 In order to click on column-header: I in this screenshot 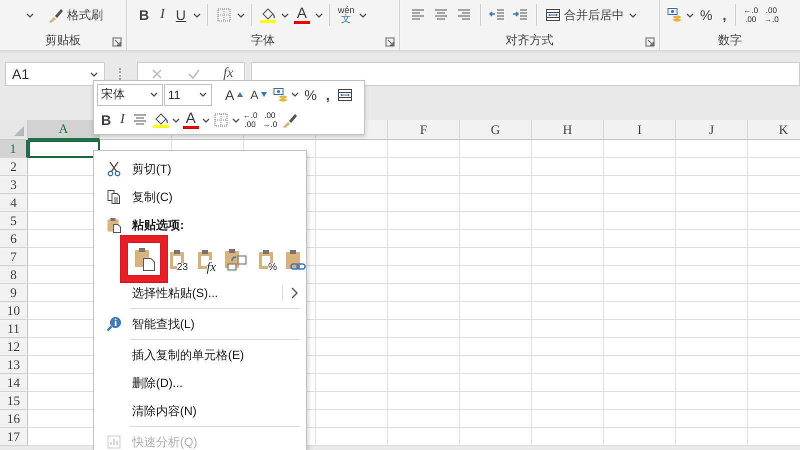, I will do `click(640, 130)`.